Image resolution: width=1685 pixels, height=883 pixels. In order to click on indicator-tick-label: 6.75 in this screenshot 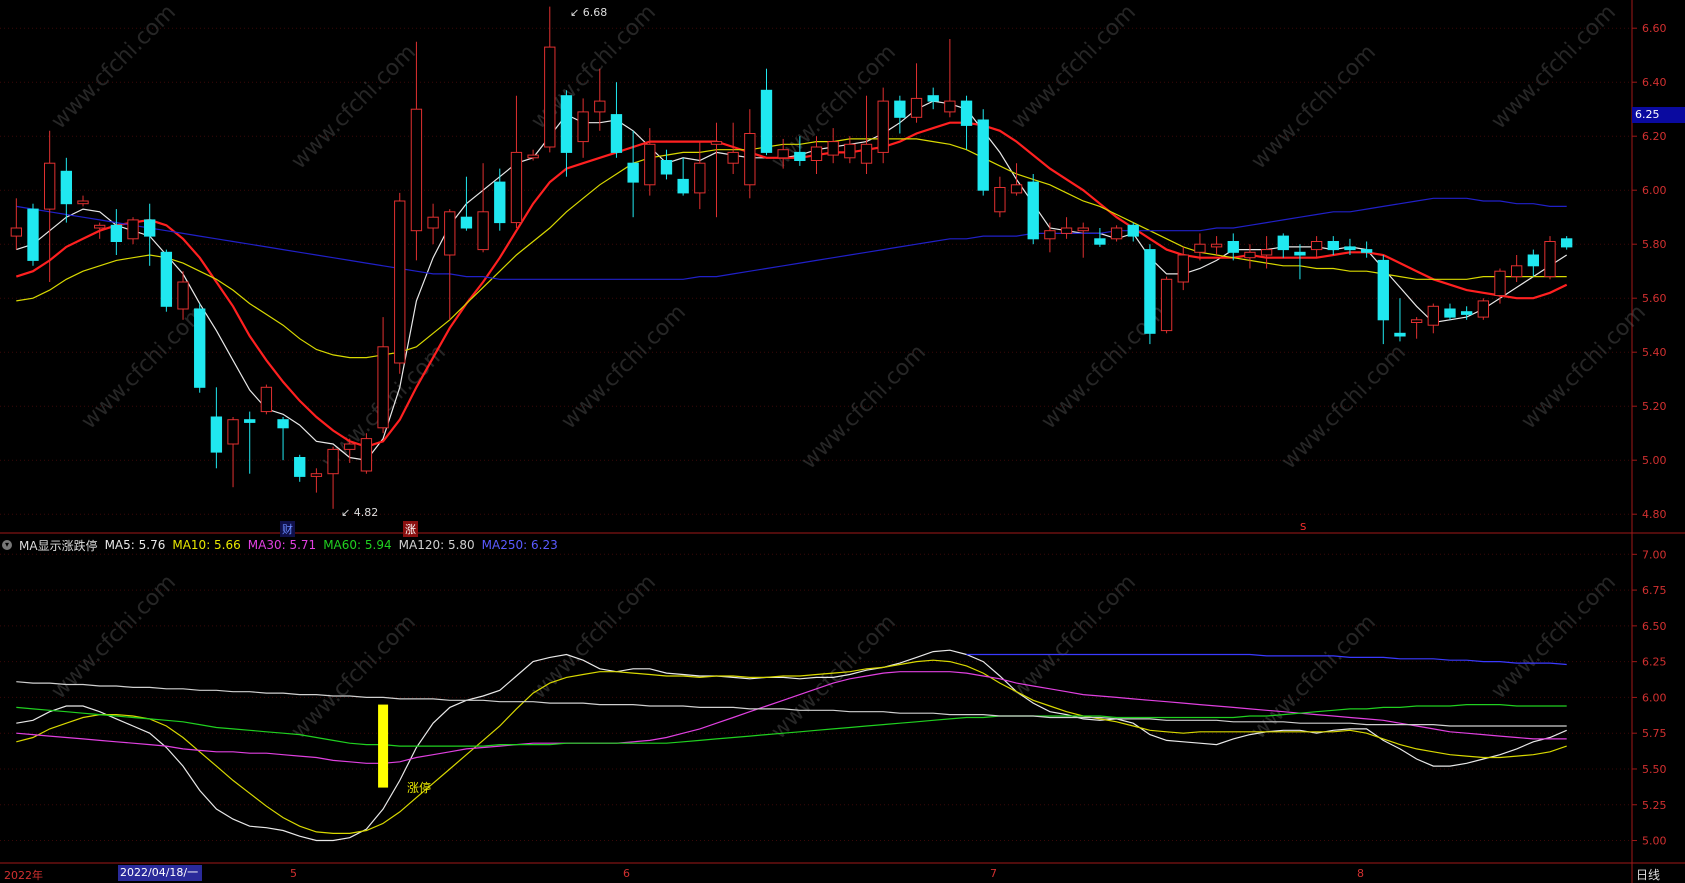, I will do `click(1654, 590)`.